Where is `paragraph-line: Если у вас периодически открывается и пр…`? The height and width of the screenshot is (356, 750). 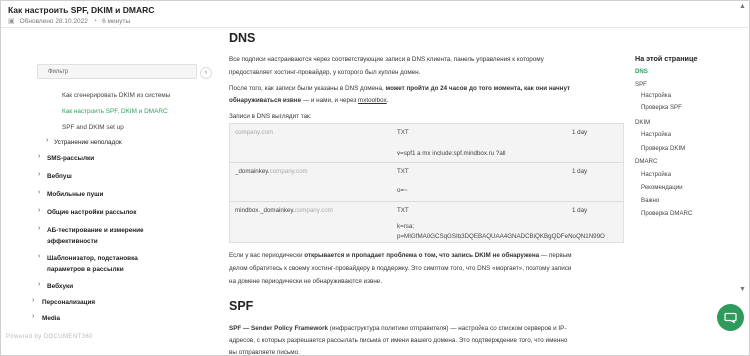
paragraph-line: Если у вас периодически открывается и пр… is located at coordinates (400, 255).